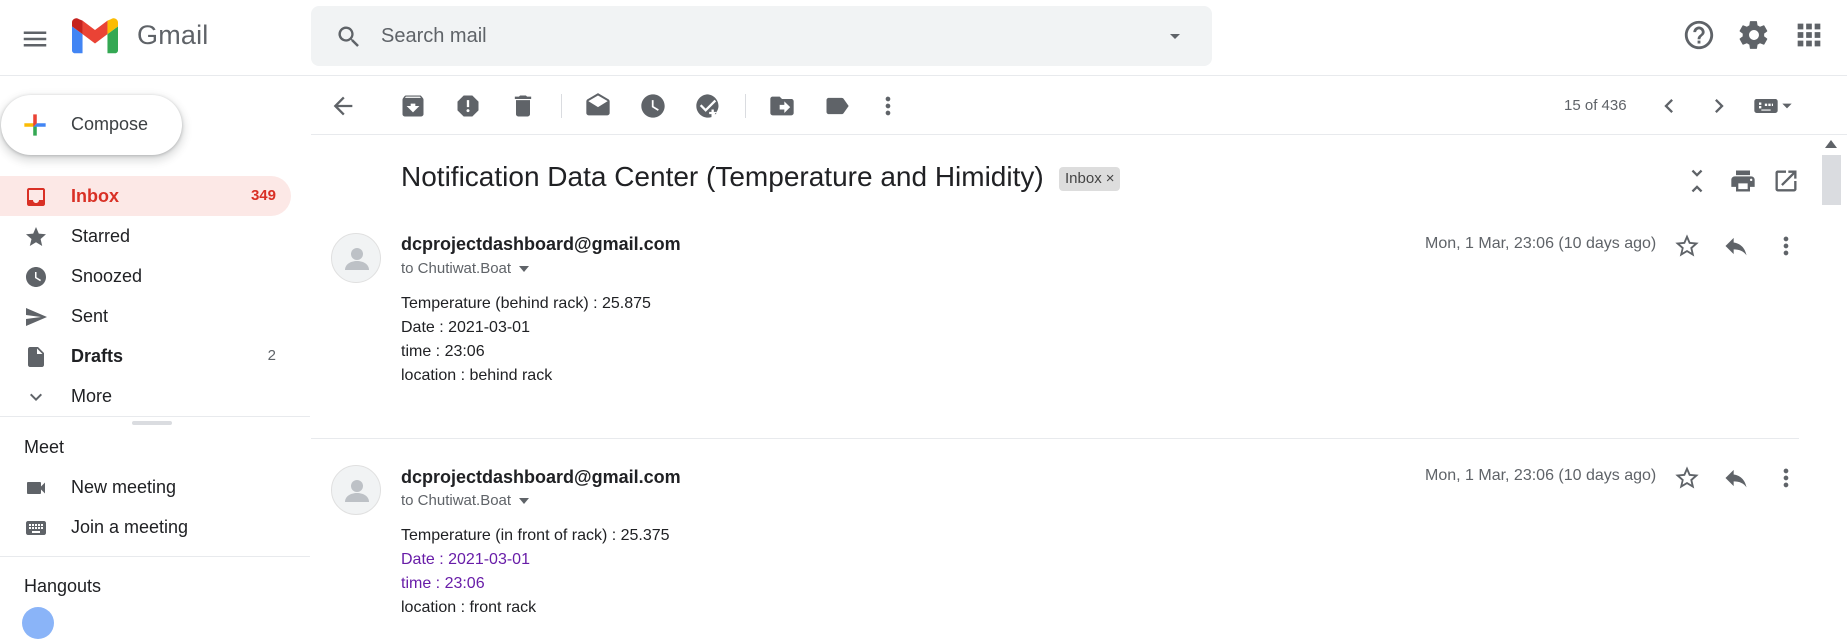 The height and width of the screenshot is (639, 1847). I want to click on pagination-text: 15 of 436, so click(1595, 105).